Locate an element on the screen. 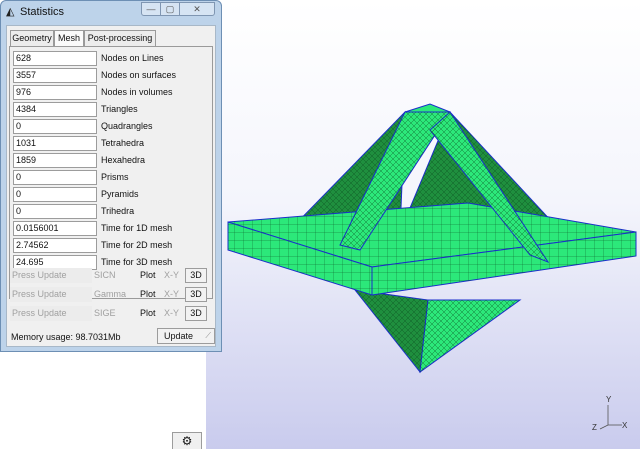 The image size is (640, 449). stat-value-field: 2.74562 is located at coordinates (55, 245).